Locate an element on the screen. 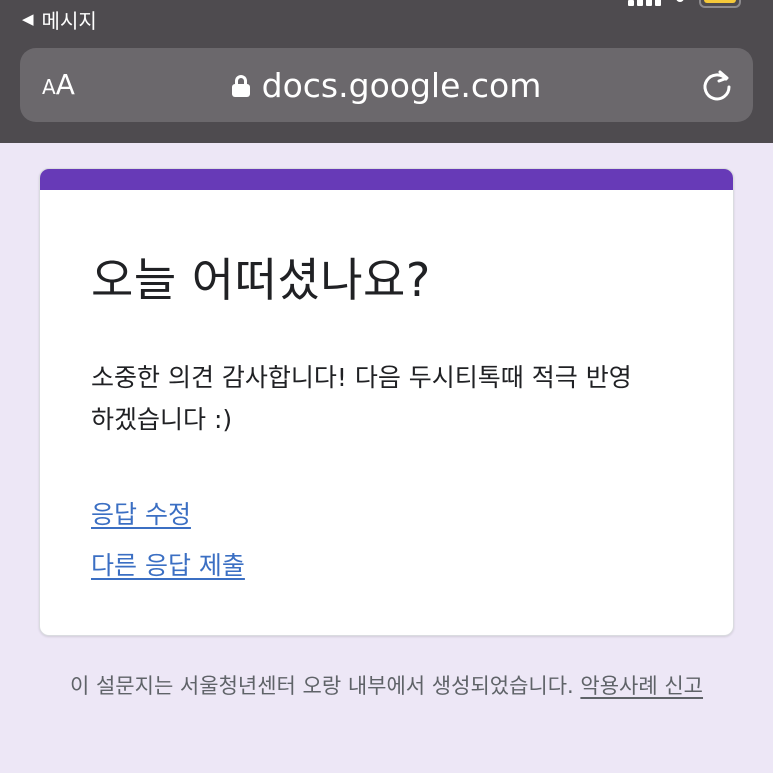  confirmation-line-1: 소중한 의견 감사합니다! 다음 두시티톡때 적극 반영 is located at coordinates (361, 377).